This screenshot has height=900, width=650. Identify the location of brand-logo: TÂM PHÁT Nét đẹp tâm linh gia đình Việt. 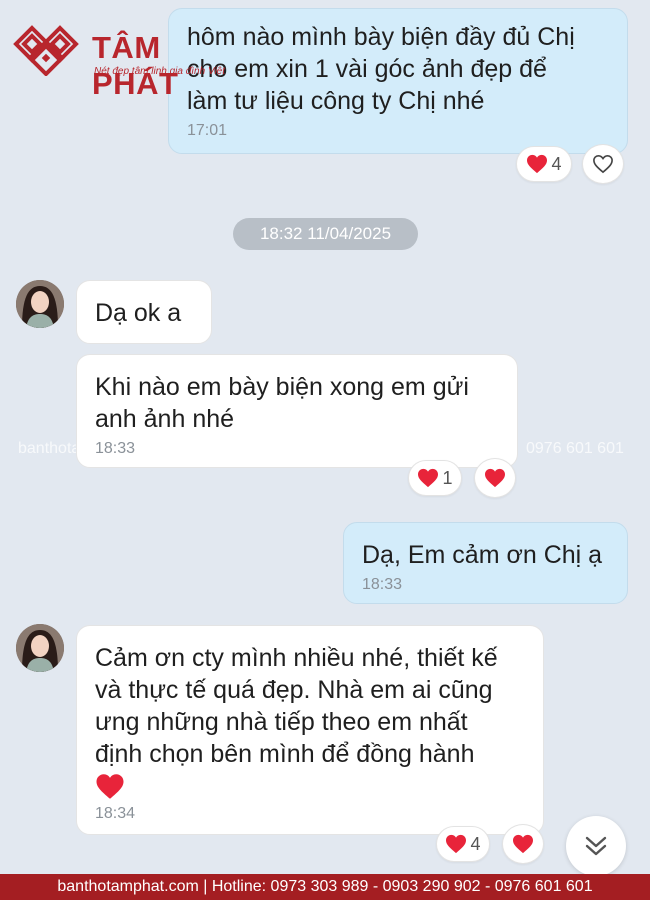
(132, 62).